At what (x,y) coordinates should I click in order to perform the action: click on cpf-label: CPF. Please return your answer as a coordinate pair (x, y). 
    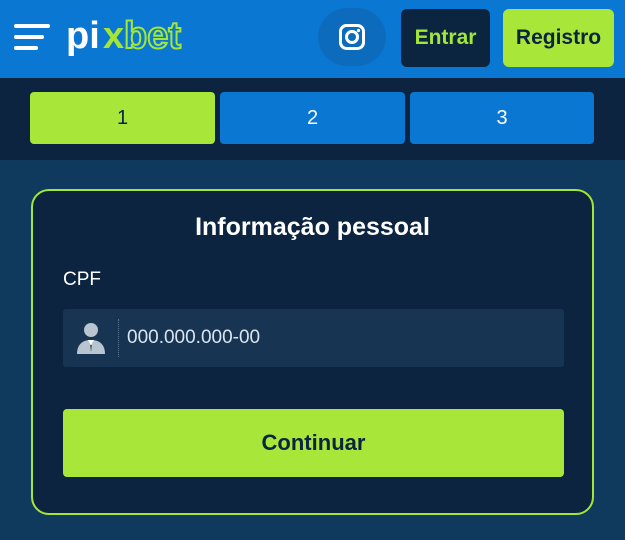
    Looking at the image, I should click on (82, 279).